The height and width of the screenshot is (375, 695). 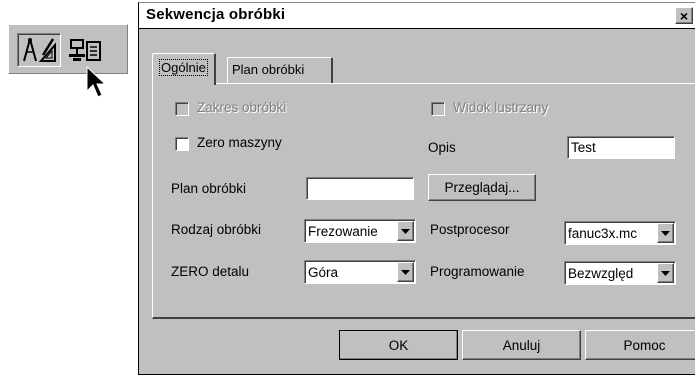 I want to click on programming-value: Bezwzględ, so click(x=601, y=273).